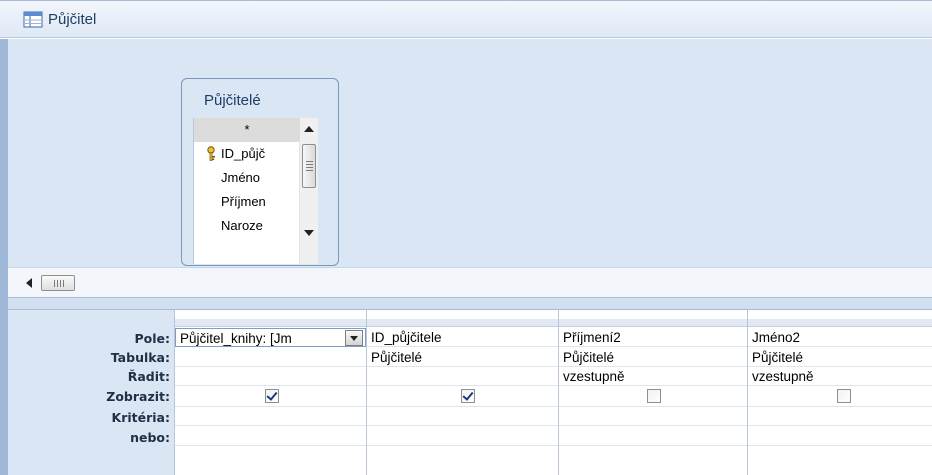 The image size is (932, 475). What do you see at coordinates (33, 19) in the screenshot?
I see `query-icon` at bounding box center [33, 19].